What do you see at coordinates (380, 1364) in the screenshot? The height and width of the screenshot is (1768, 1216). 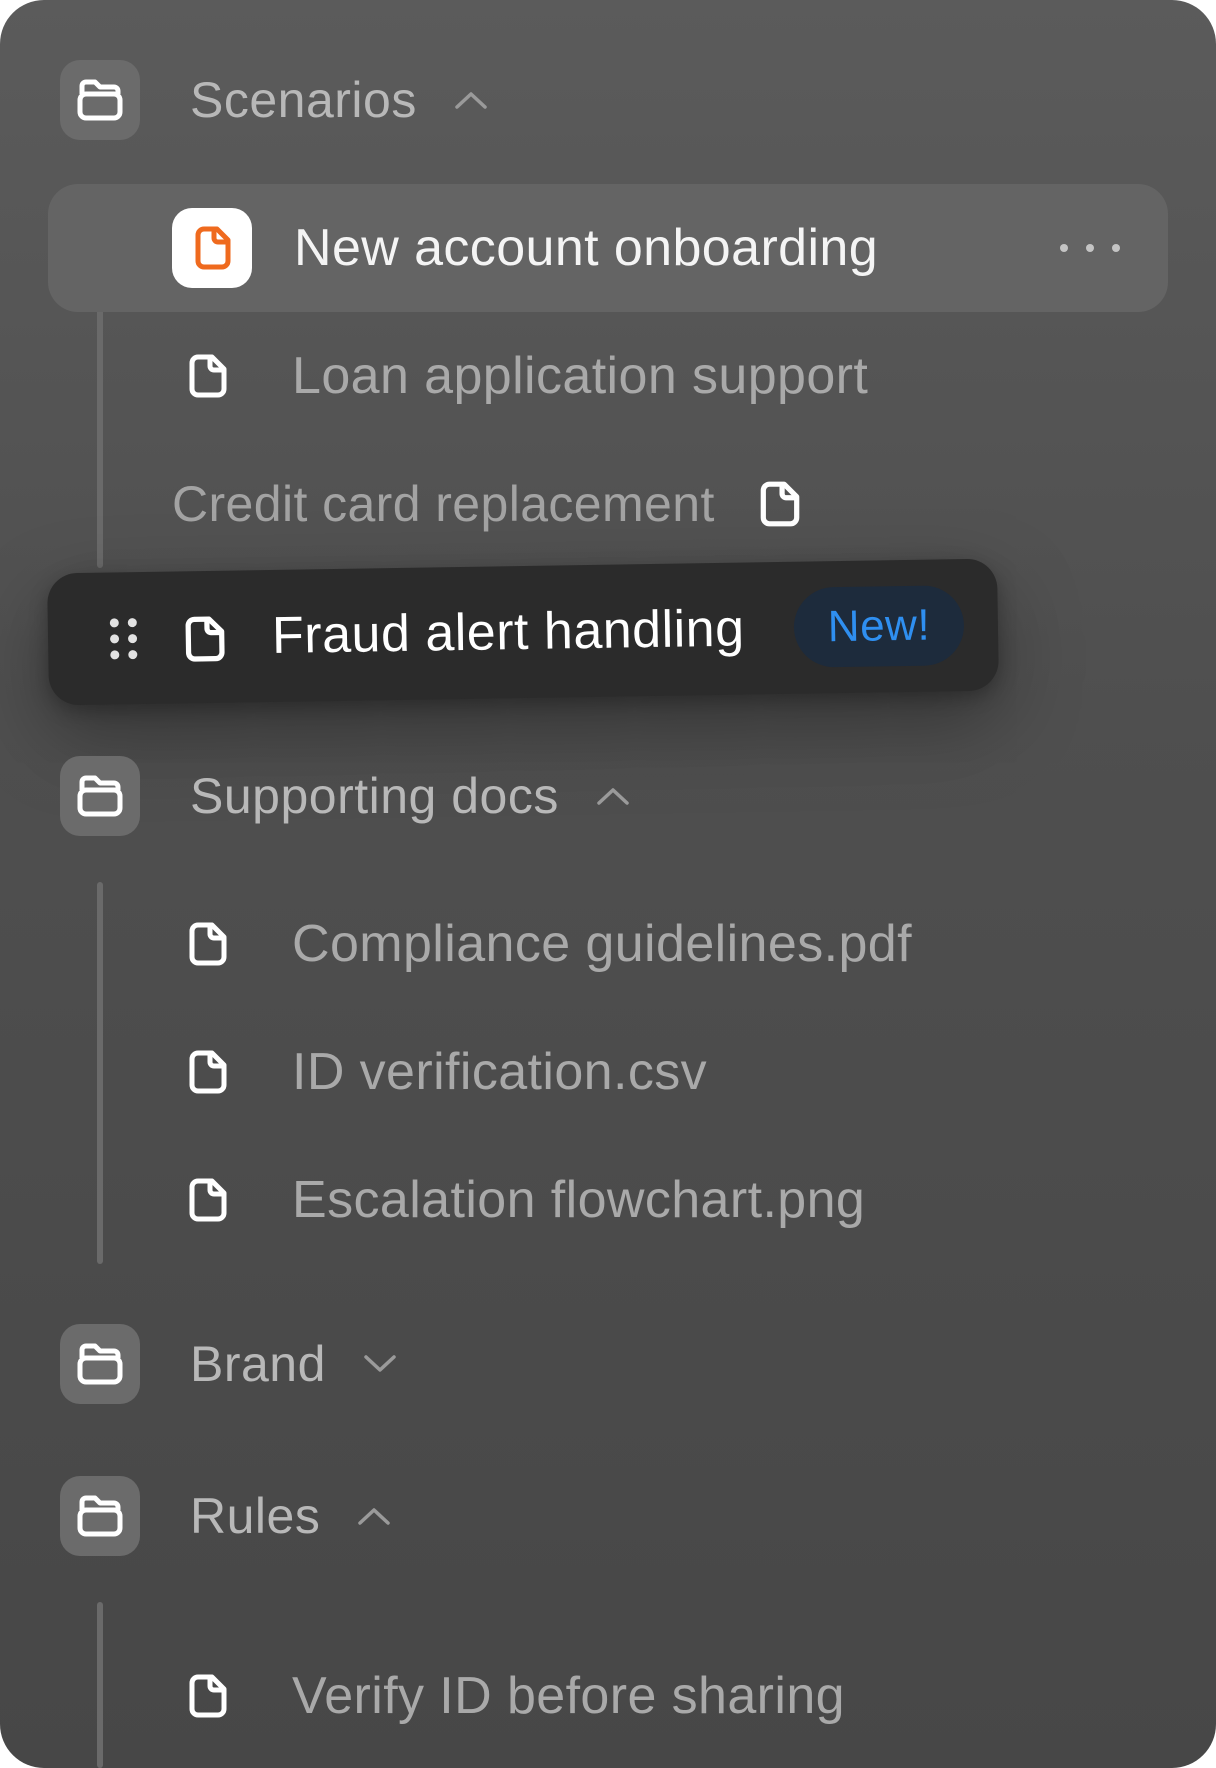 I see `chevron-down-icon` at bounding box center [380, 1364].